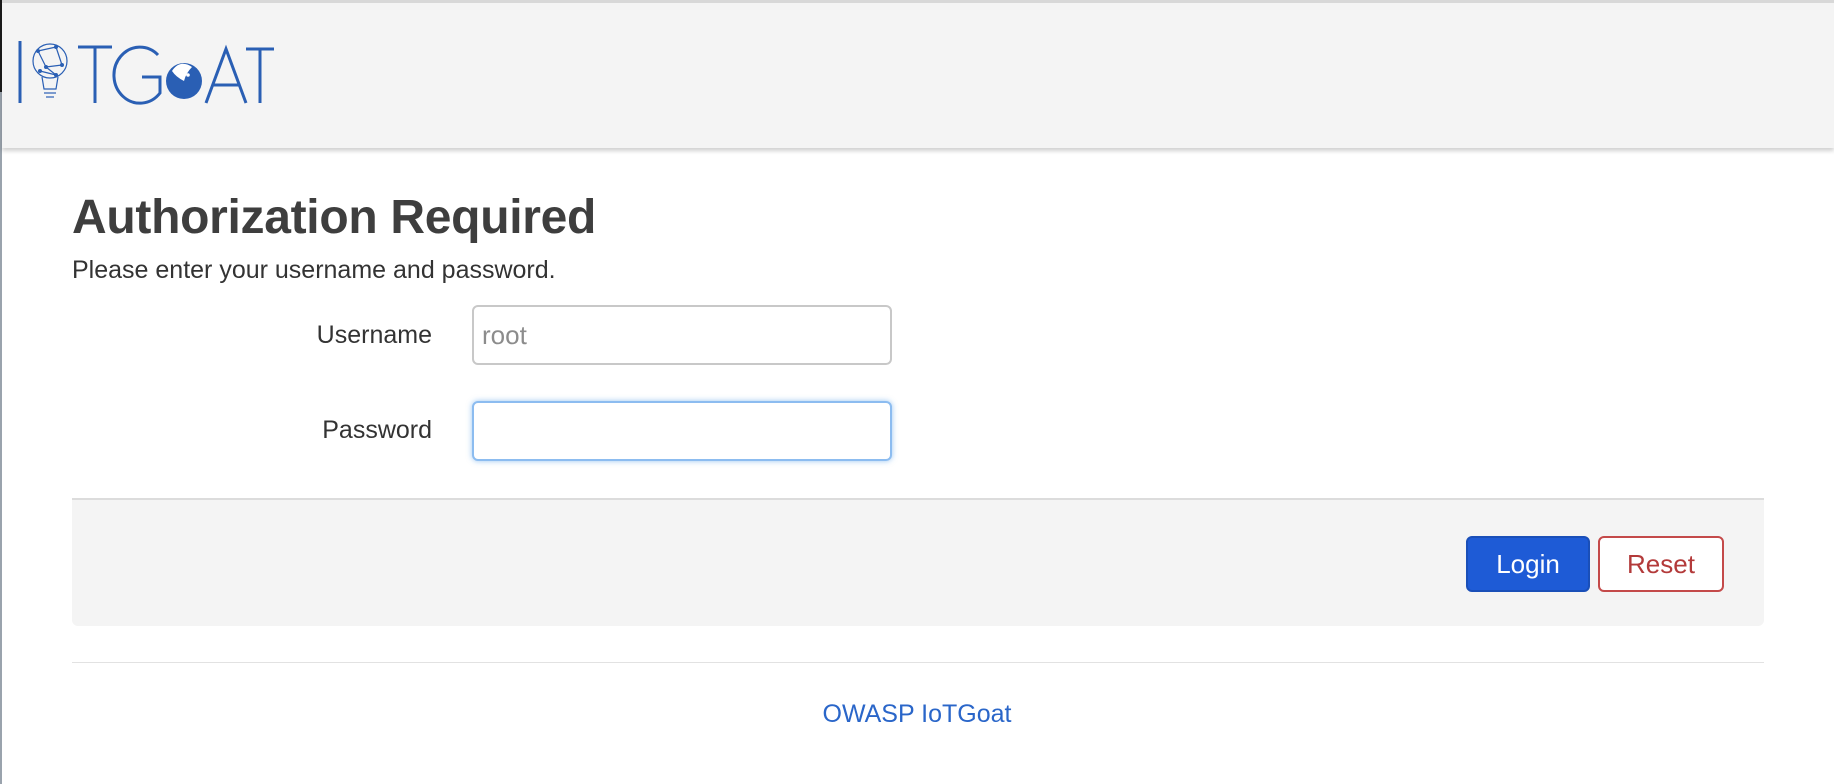 This screenshot has height=784, width=1834. I want to click on password-input, so click(682, 431).